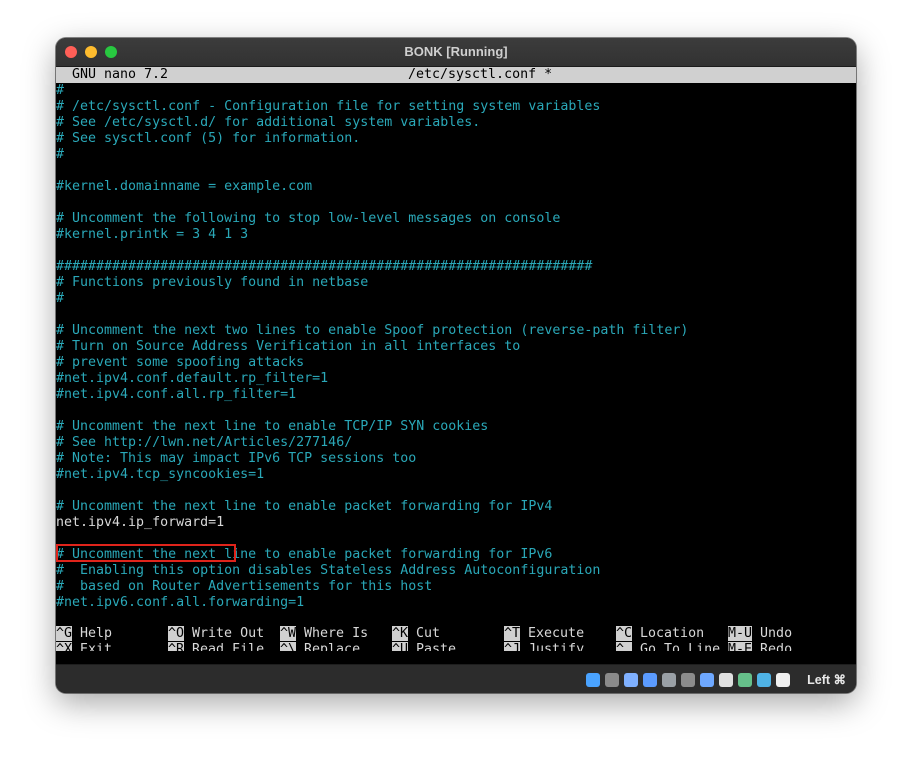 This screenshot has height=767, width=912. What do you see at coordinates (764, 680) in the screenshot?
I see `cpu-icon` at bounding box center [764, 680].